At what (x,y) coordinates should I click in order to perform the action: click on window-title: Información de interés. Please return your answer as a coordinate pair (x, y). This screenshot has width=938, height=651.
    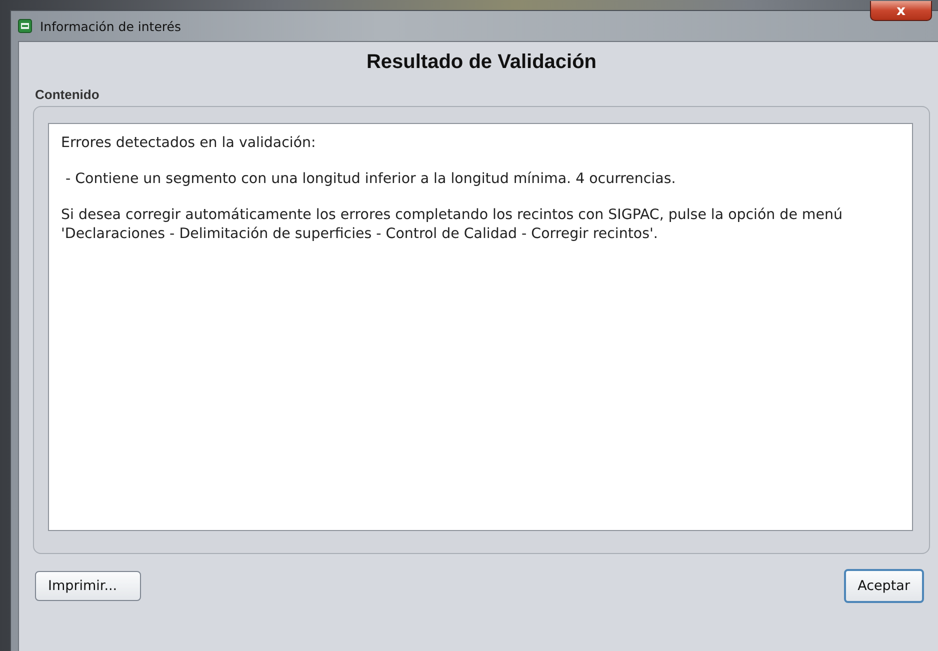
    Looking at the image, I should click on (110, 26).